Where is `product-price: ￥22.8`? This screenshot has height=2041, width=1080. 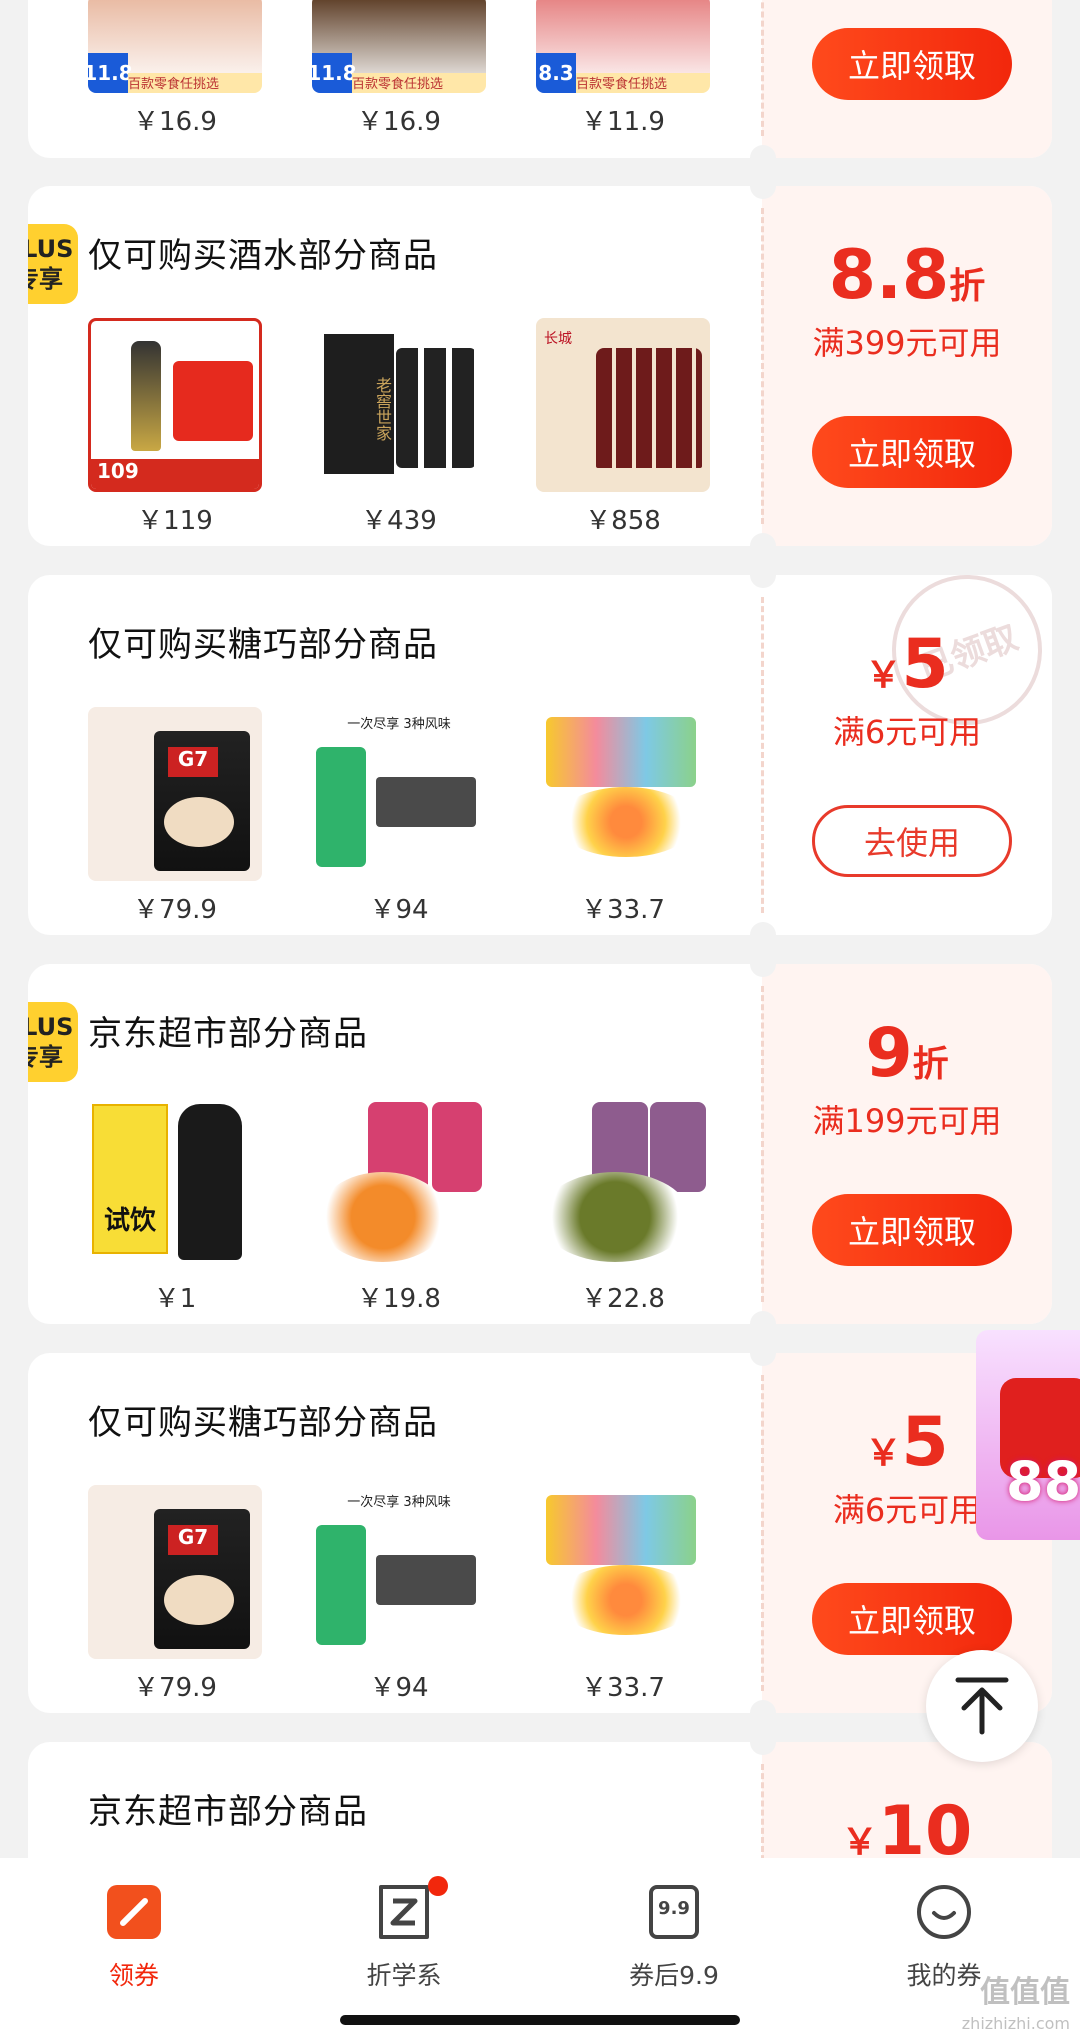
product-price: ￥22.8 is located at coordinates (623, 1299).